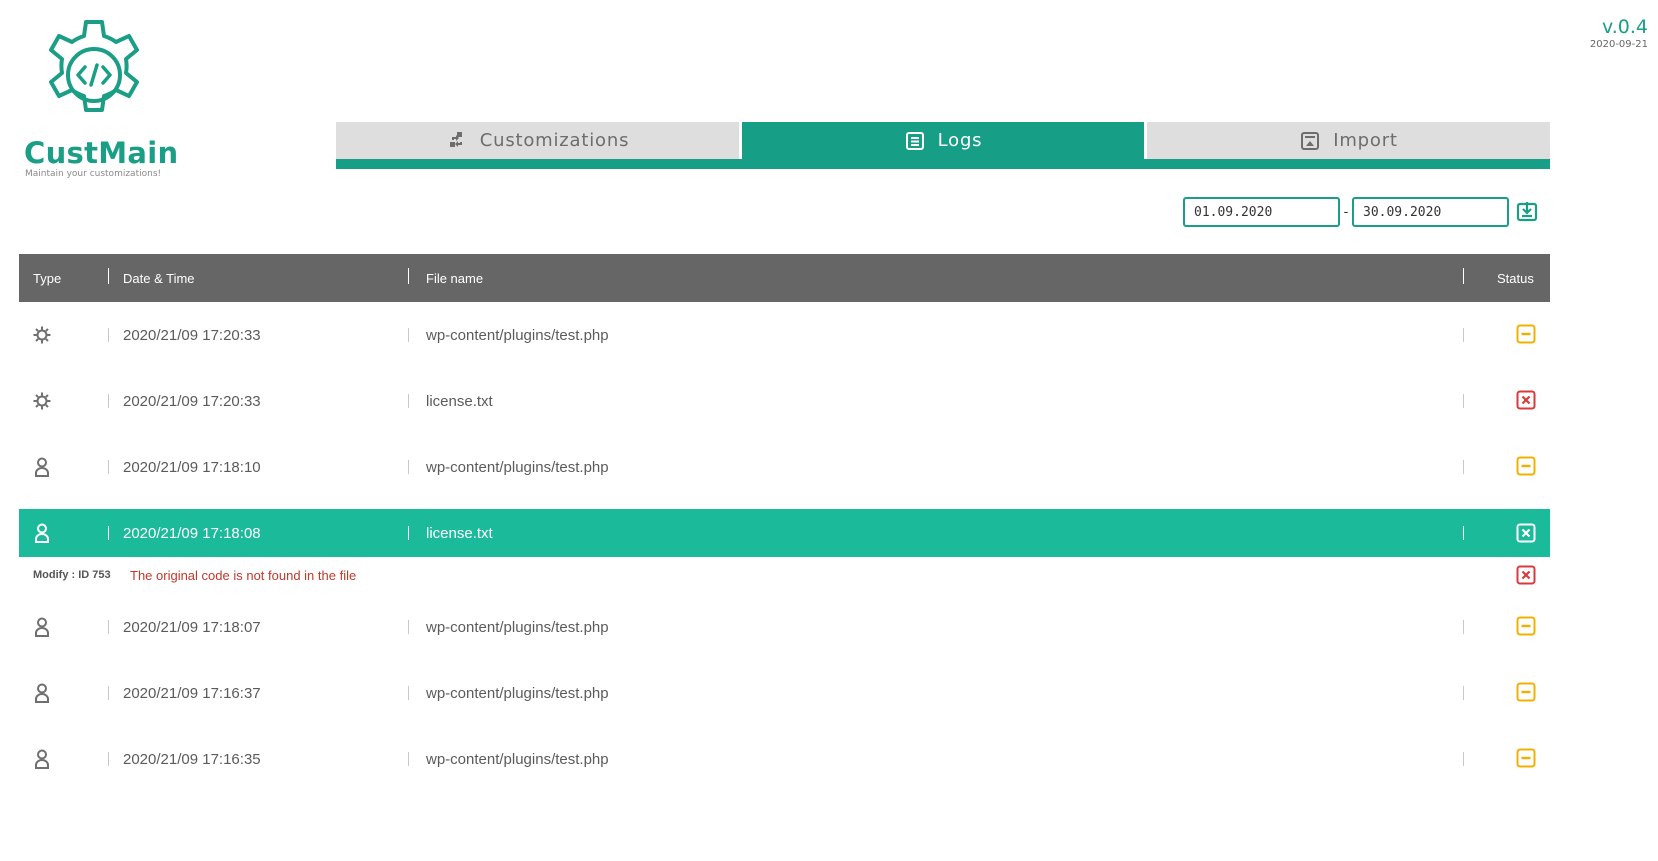 The width and height of the screenshot is (1658, 861). I want to click on app-tagline: Maintain your customizations!, so click(93, 174).